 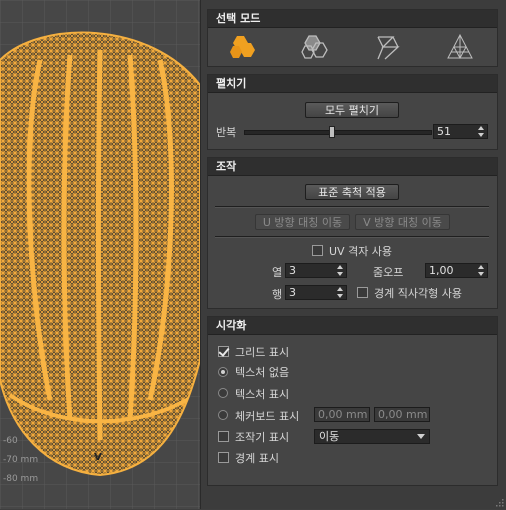 I want to click on rows-value: 3, so click(x=292, y=292).